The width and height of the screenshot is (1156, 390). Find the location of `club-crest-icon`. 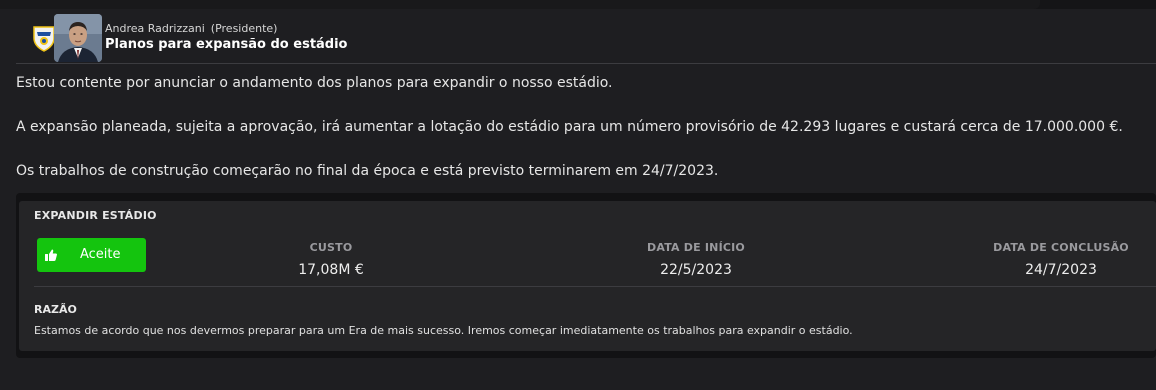

club-crest-icon is located at coordinates (44, 39).